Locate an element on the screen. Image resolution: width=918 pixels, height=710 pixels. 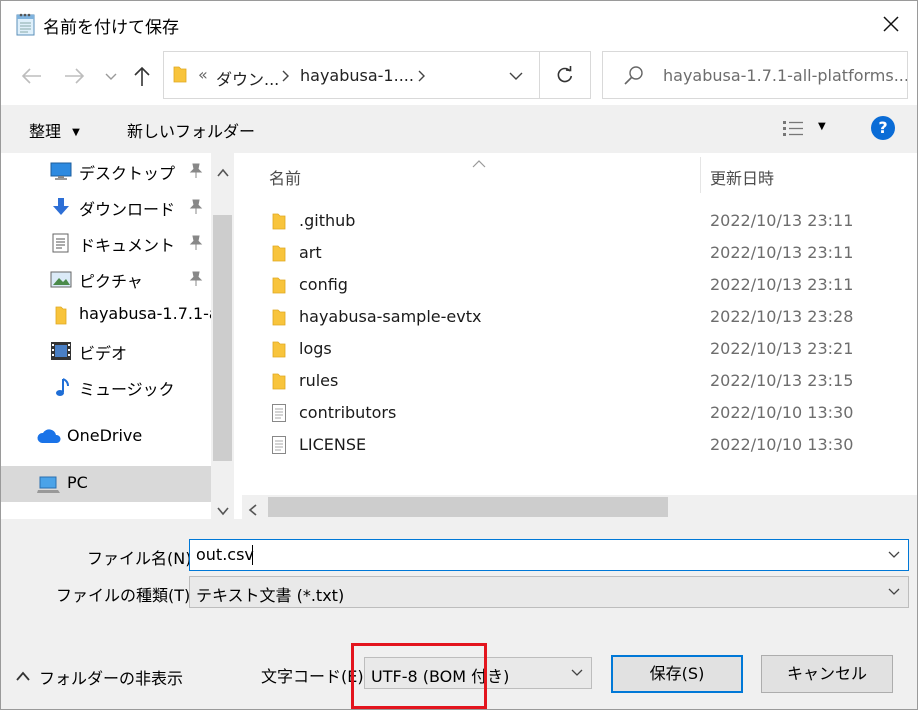
filetype-label: ファイルの種類(T): is located at coordinates (126, 595).